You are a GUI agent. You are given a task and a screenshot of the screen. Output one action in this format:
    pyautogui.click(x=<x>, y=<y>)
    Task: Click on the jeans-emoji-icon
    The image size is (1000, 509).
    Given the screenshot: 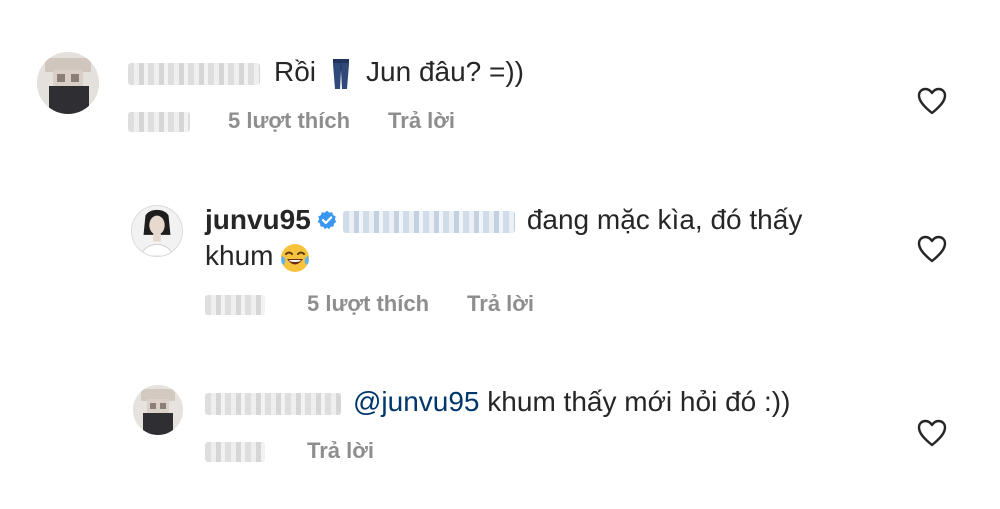 What is the action you would take?
    pyautogui.click(x=341, y=74)
    